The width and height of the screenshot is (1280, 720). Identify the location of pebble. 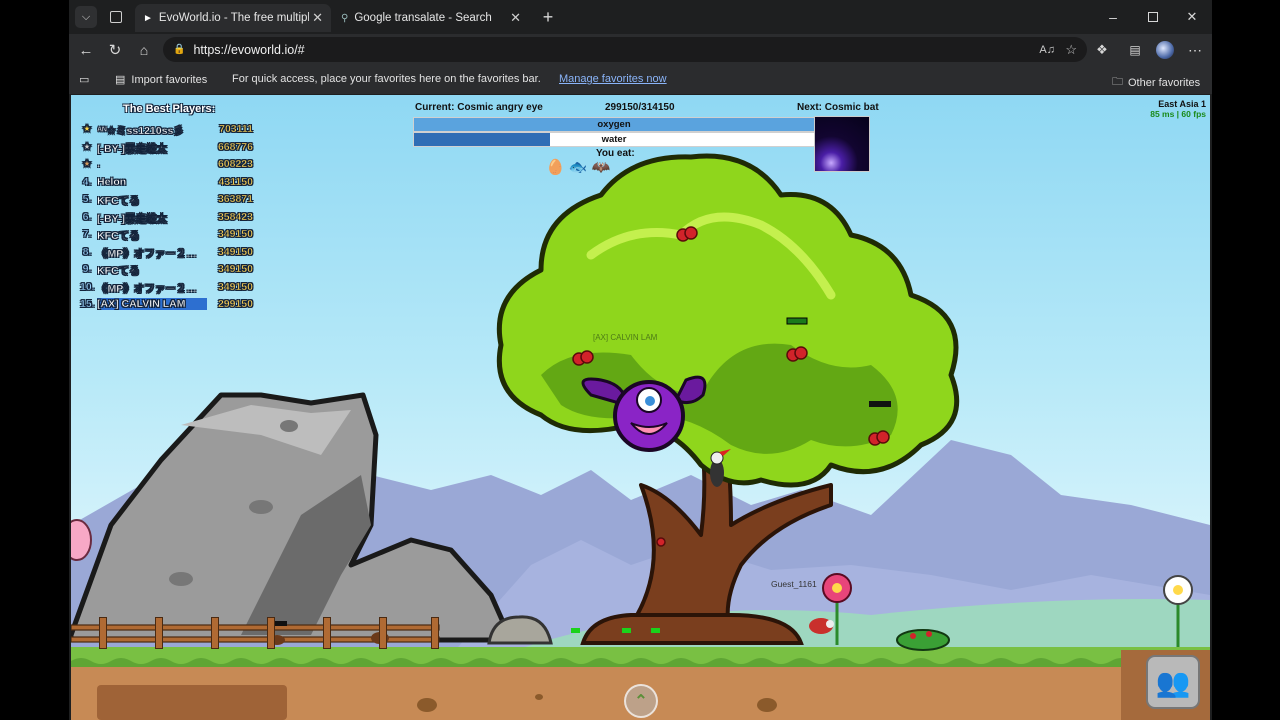
(539, 697).